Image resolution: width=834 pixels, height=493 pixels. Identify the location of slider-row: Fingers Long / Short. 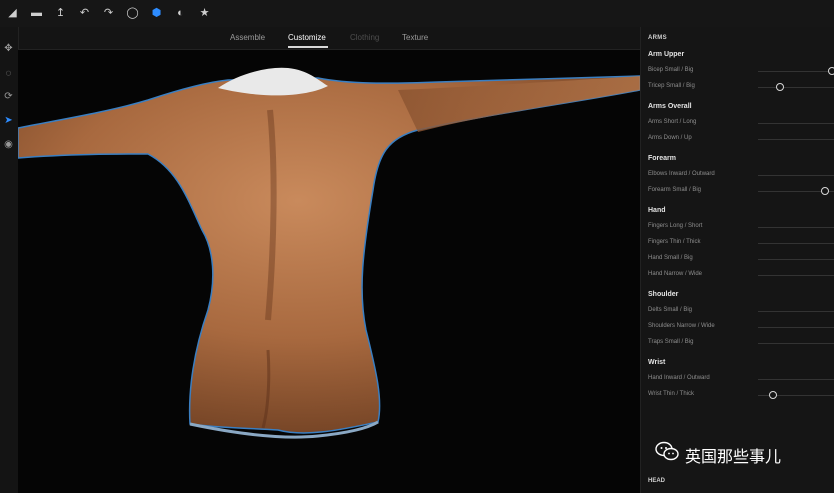
(741, 227).